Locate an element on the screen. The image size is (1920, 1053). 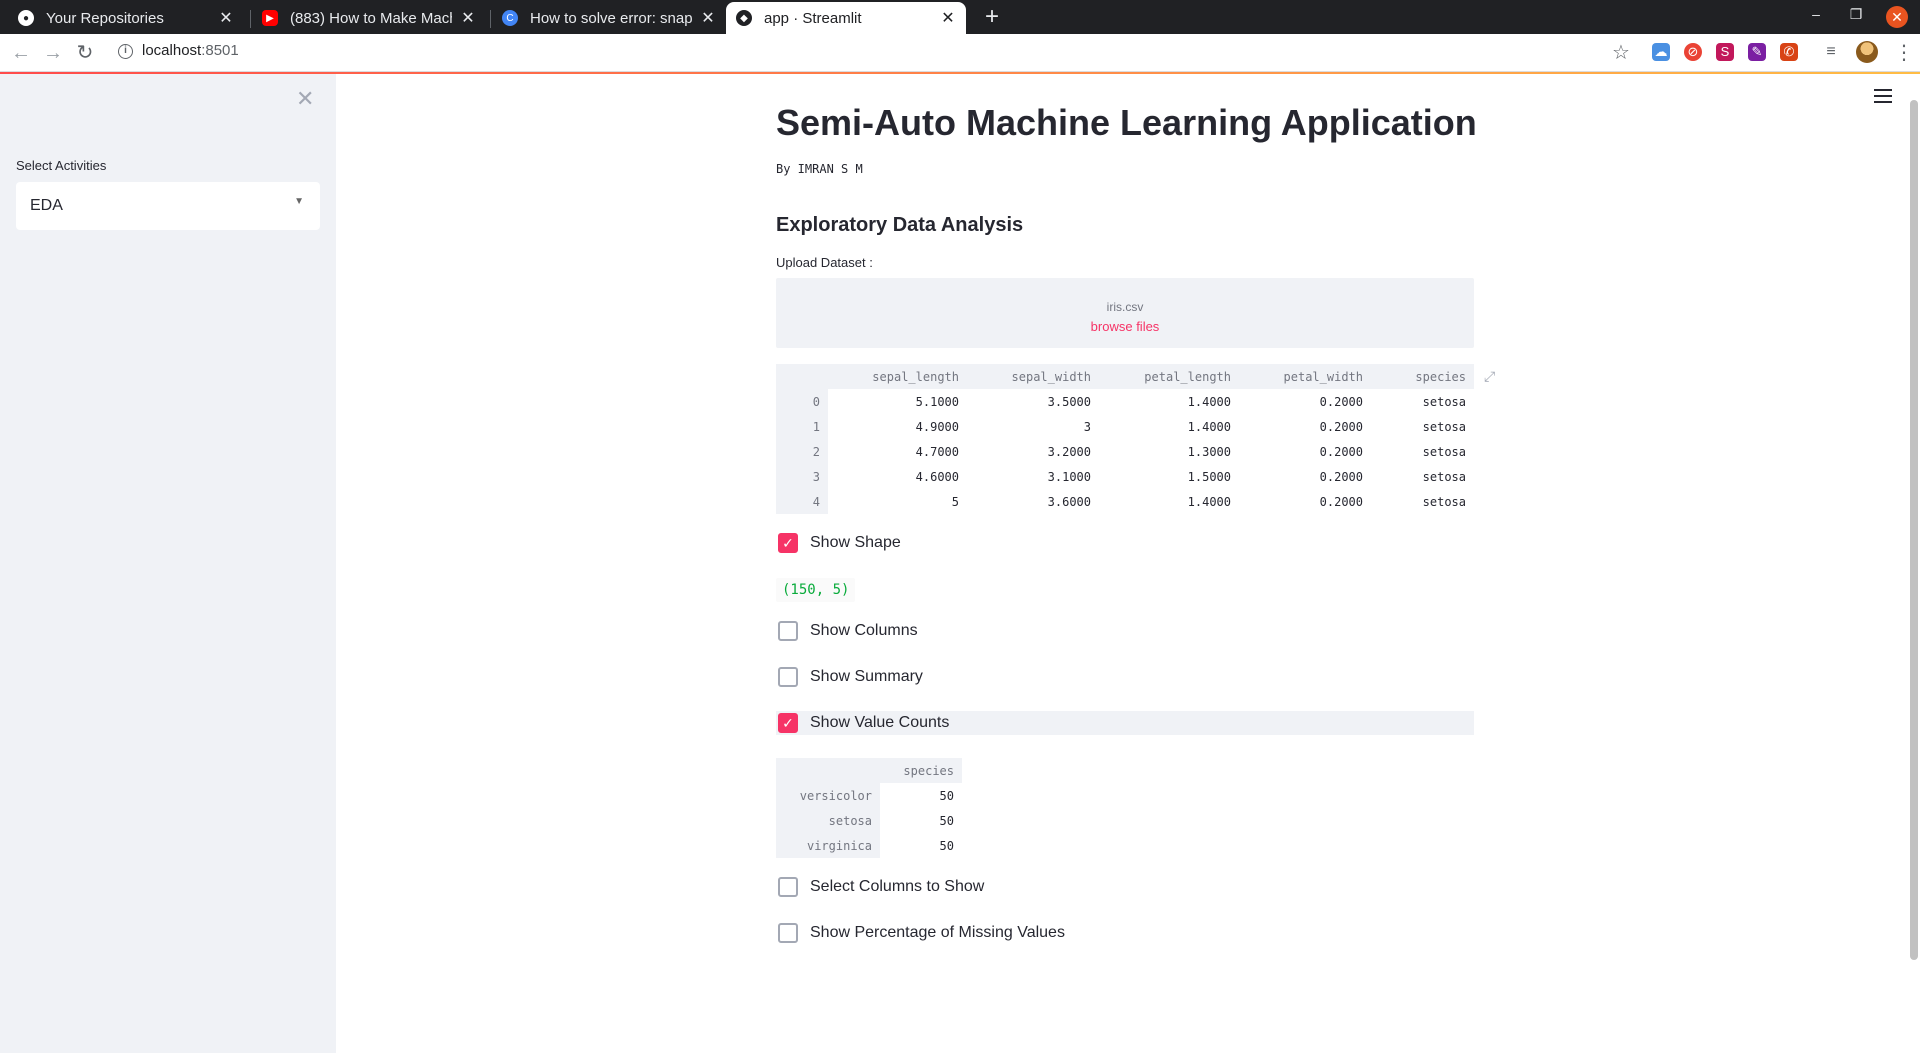
file-dropzone: iris.csv browse files is located at coordinates (1125, 313).